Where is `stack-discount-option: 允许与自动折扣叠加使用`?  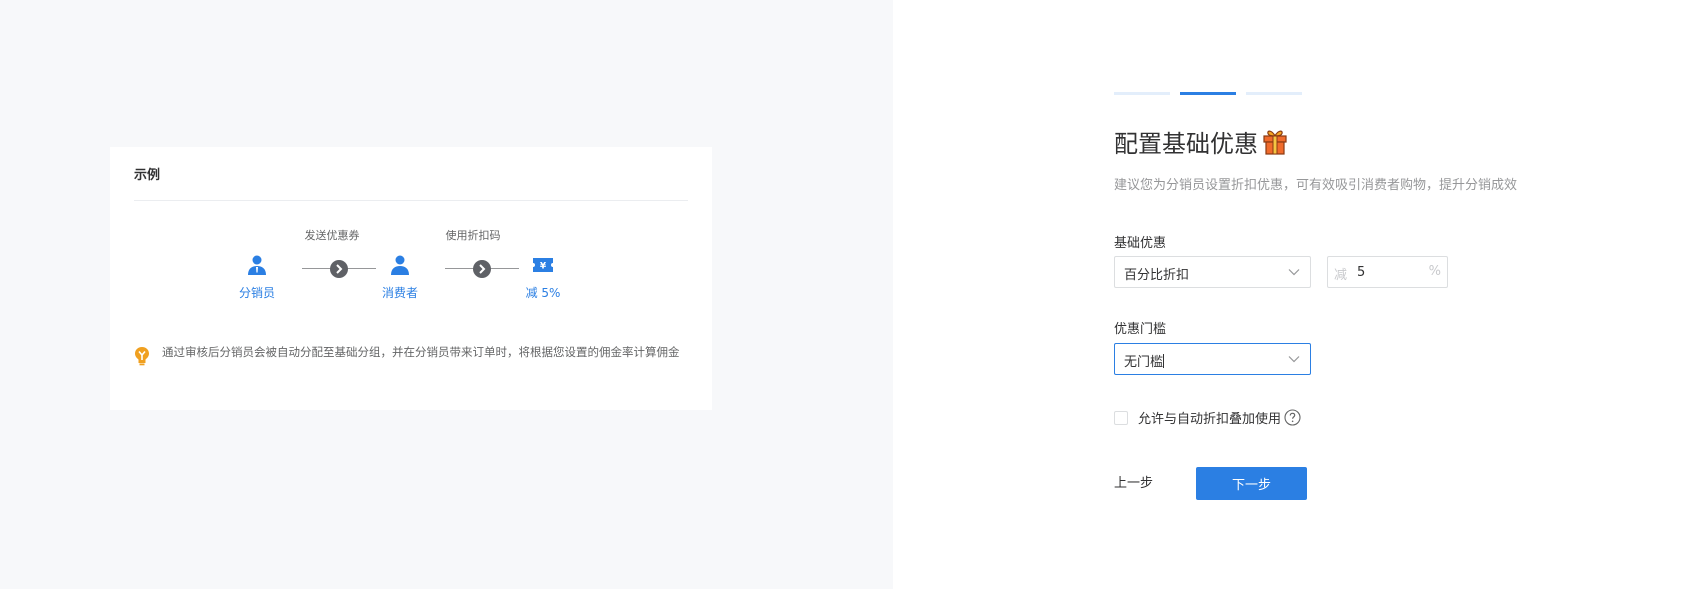
stack-discount-option: 允许与自动折扣叠加使用 is located at coordinates (1207, 417).